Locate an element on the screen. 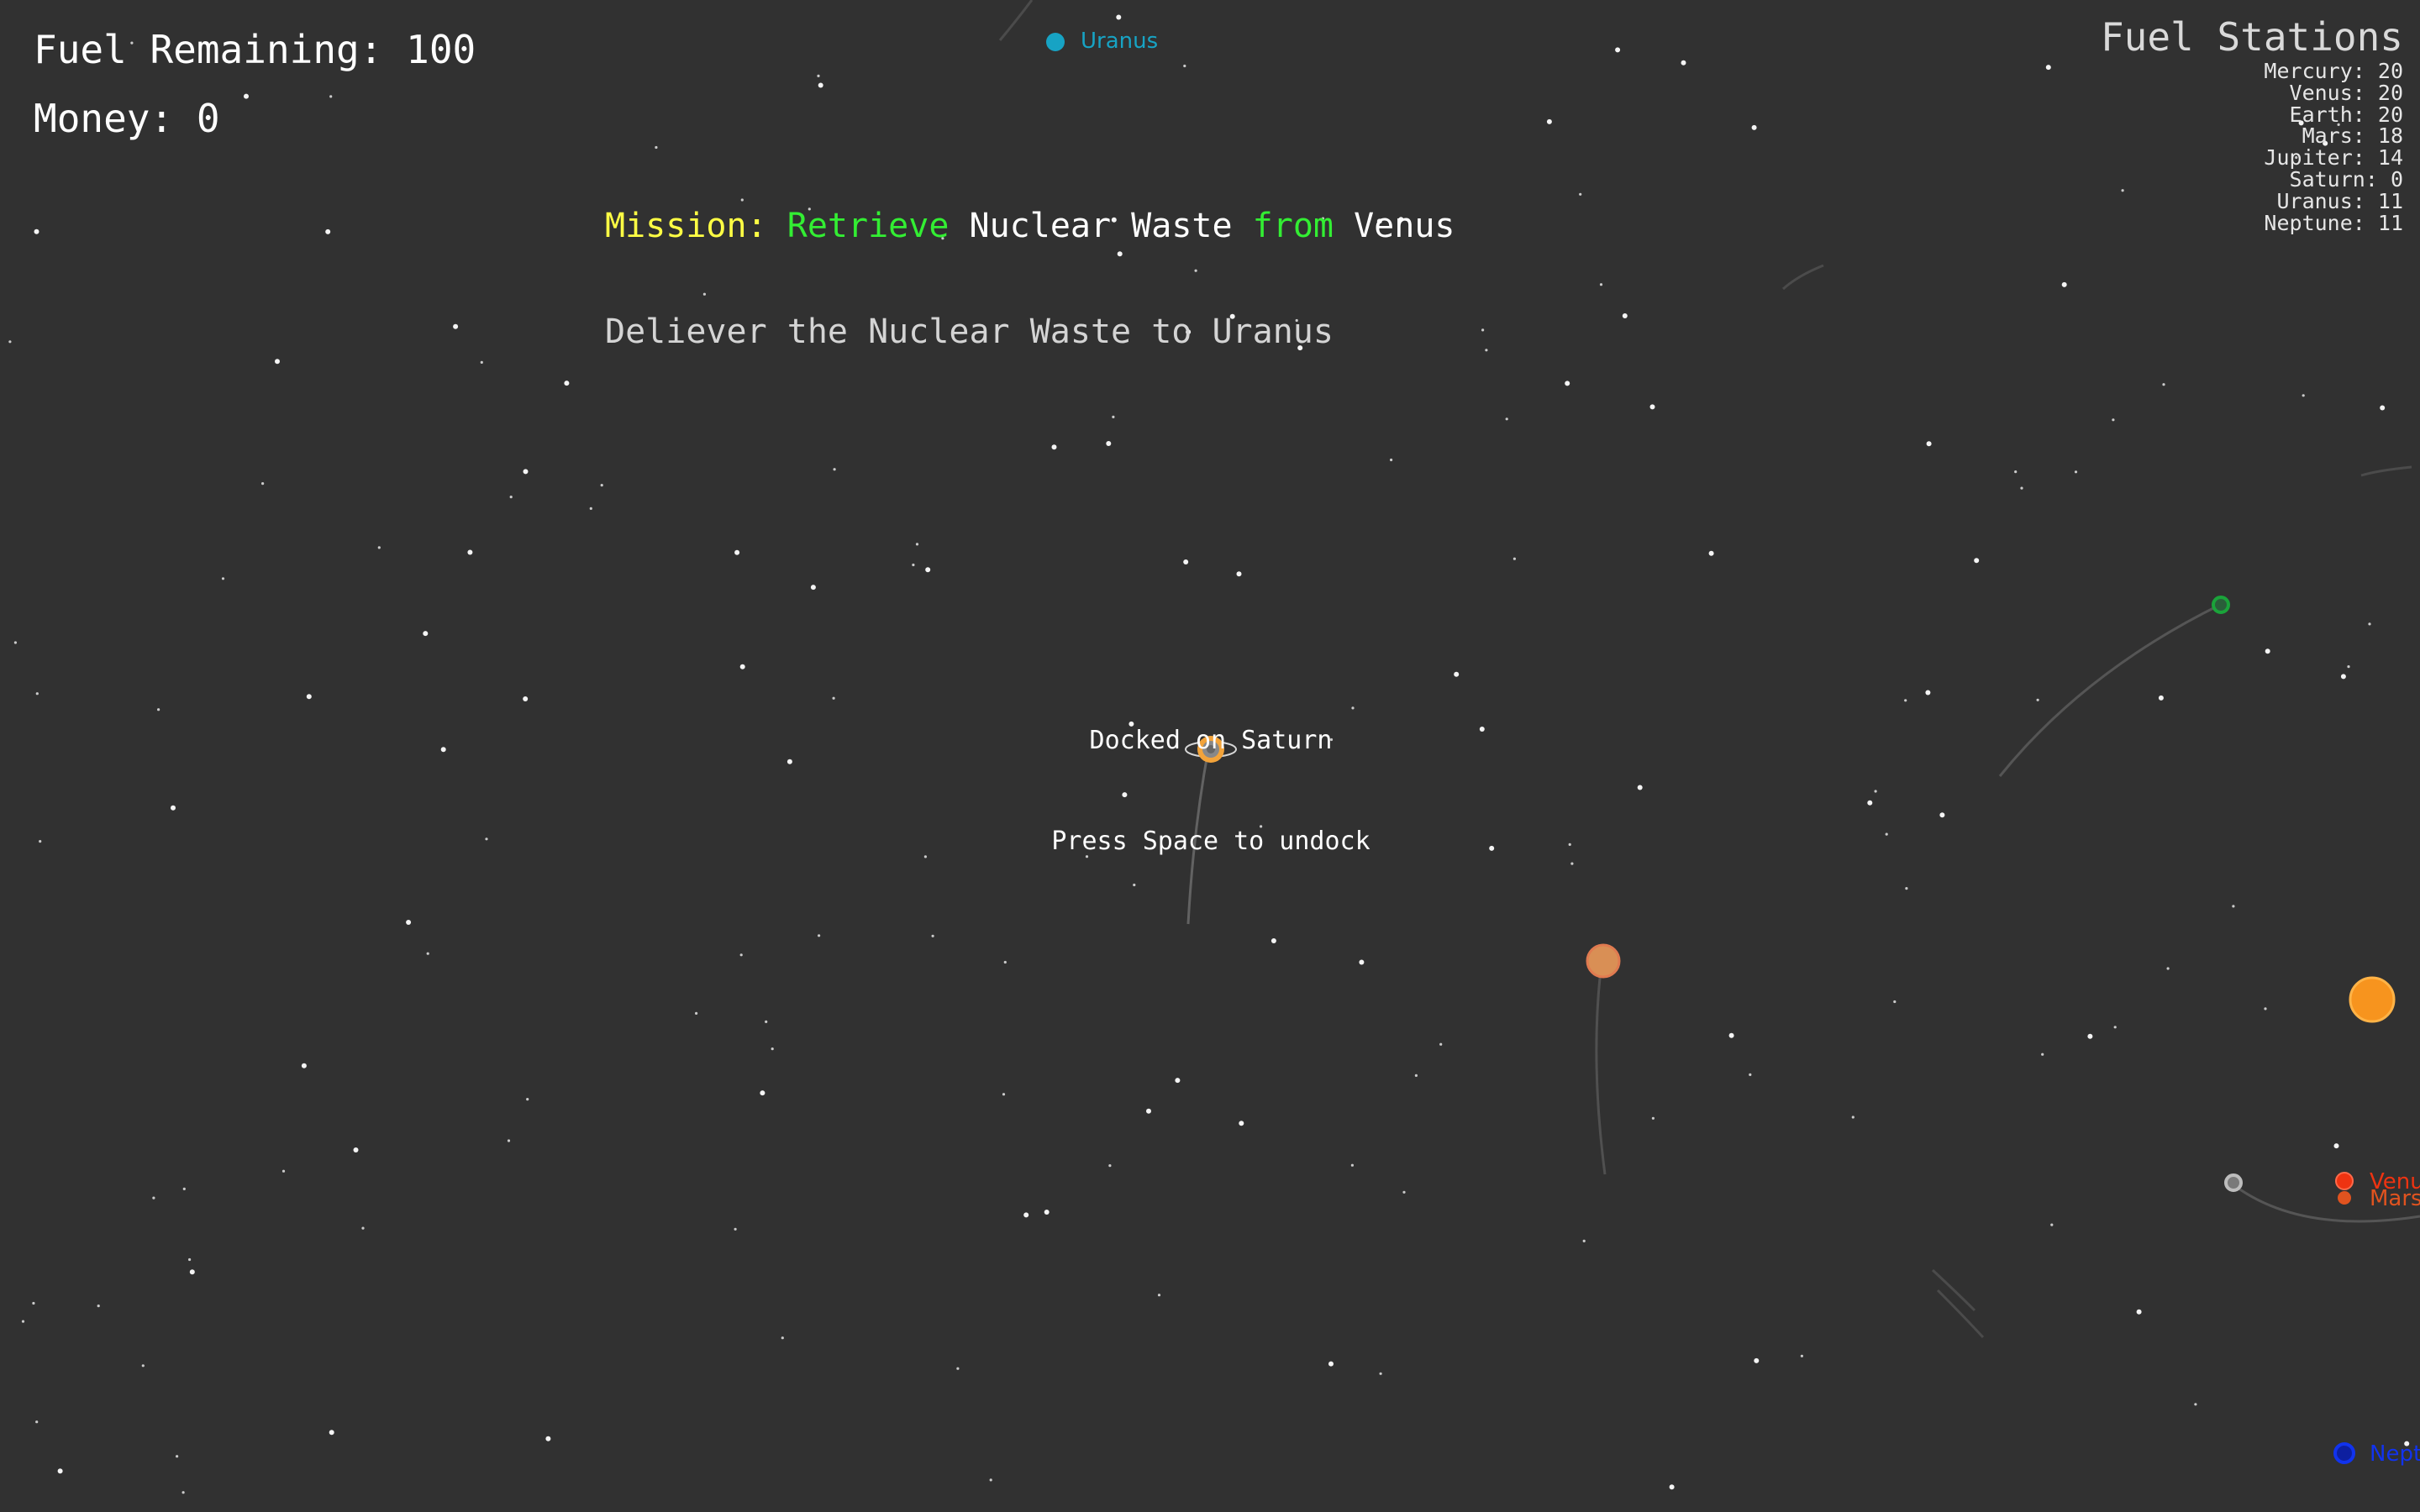  jupiter-planet is located at coordinates (1603, 961).